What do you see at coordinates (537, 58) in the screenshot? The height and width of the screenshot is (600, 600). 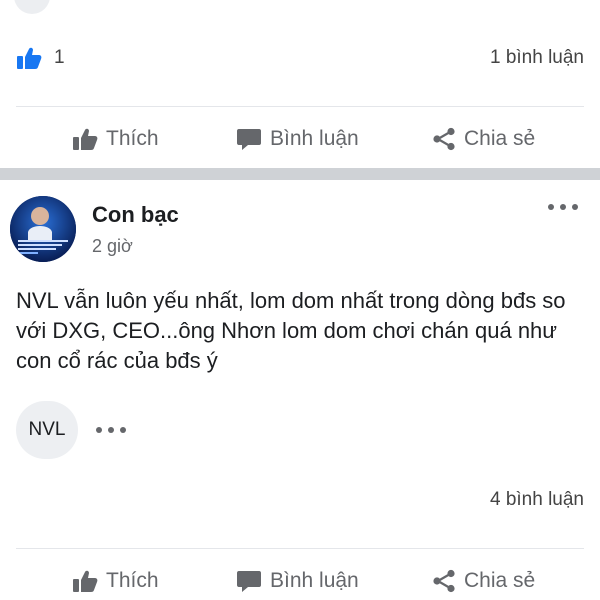 I see `comment-count: 1 bình luận` at bounding box center [537, 58].